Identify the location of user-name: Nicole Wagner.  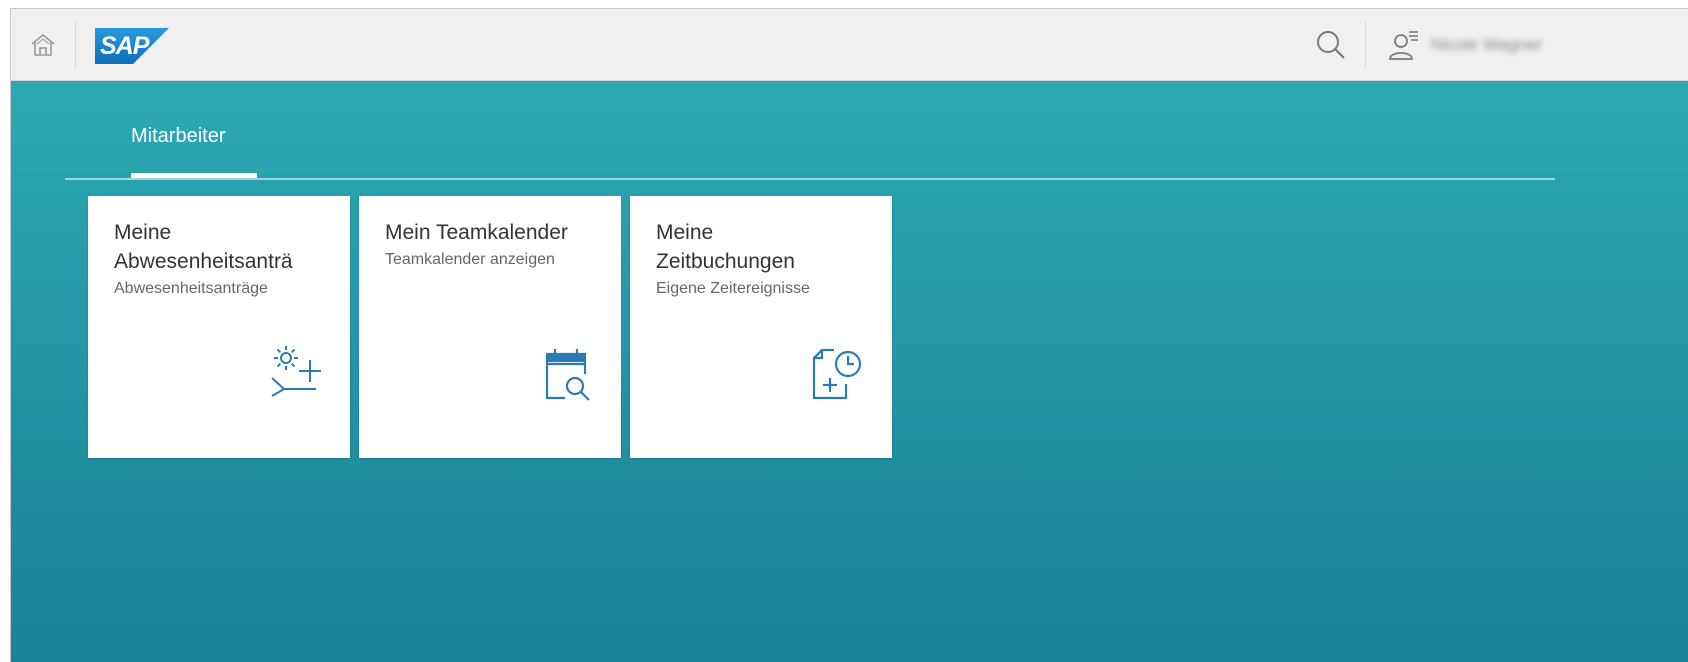
(1501, 45).